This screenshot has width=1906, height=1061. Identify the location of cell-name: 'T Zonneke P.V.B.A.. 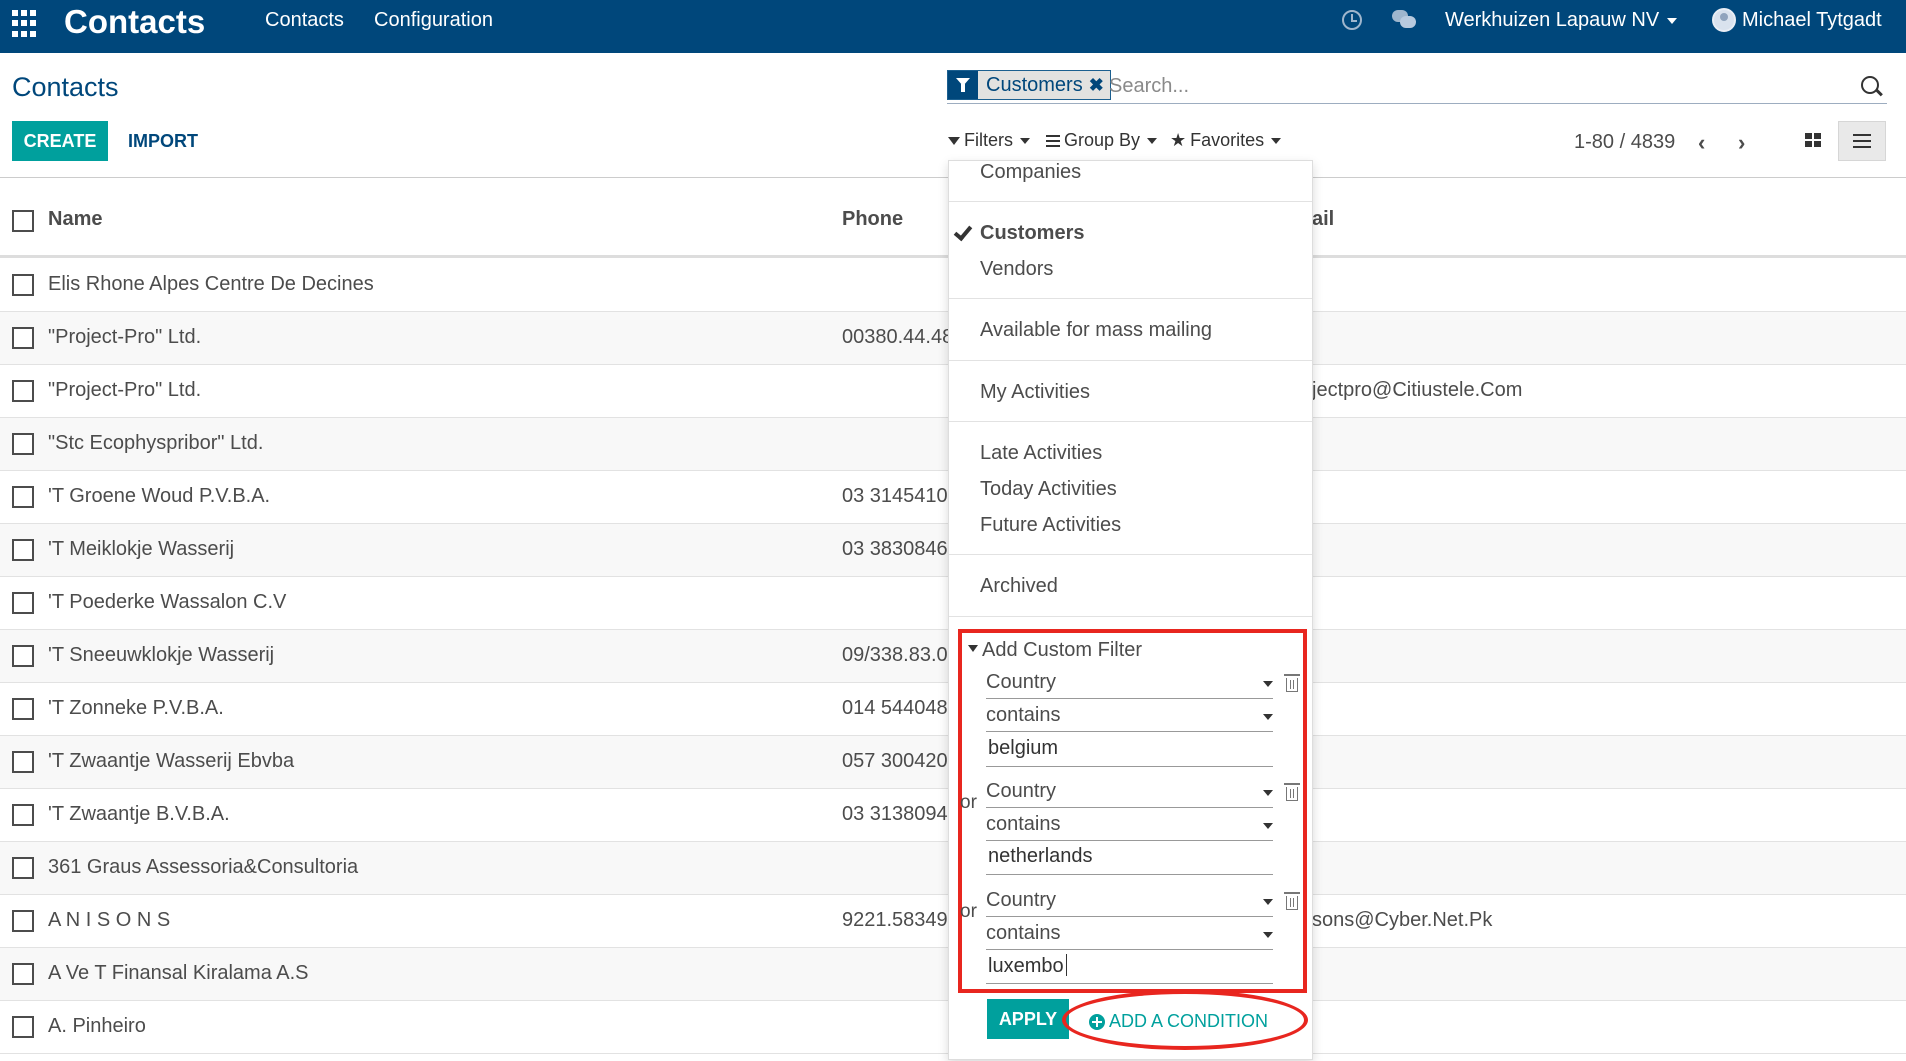
(136, 708).